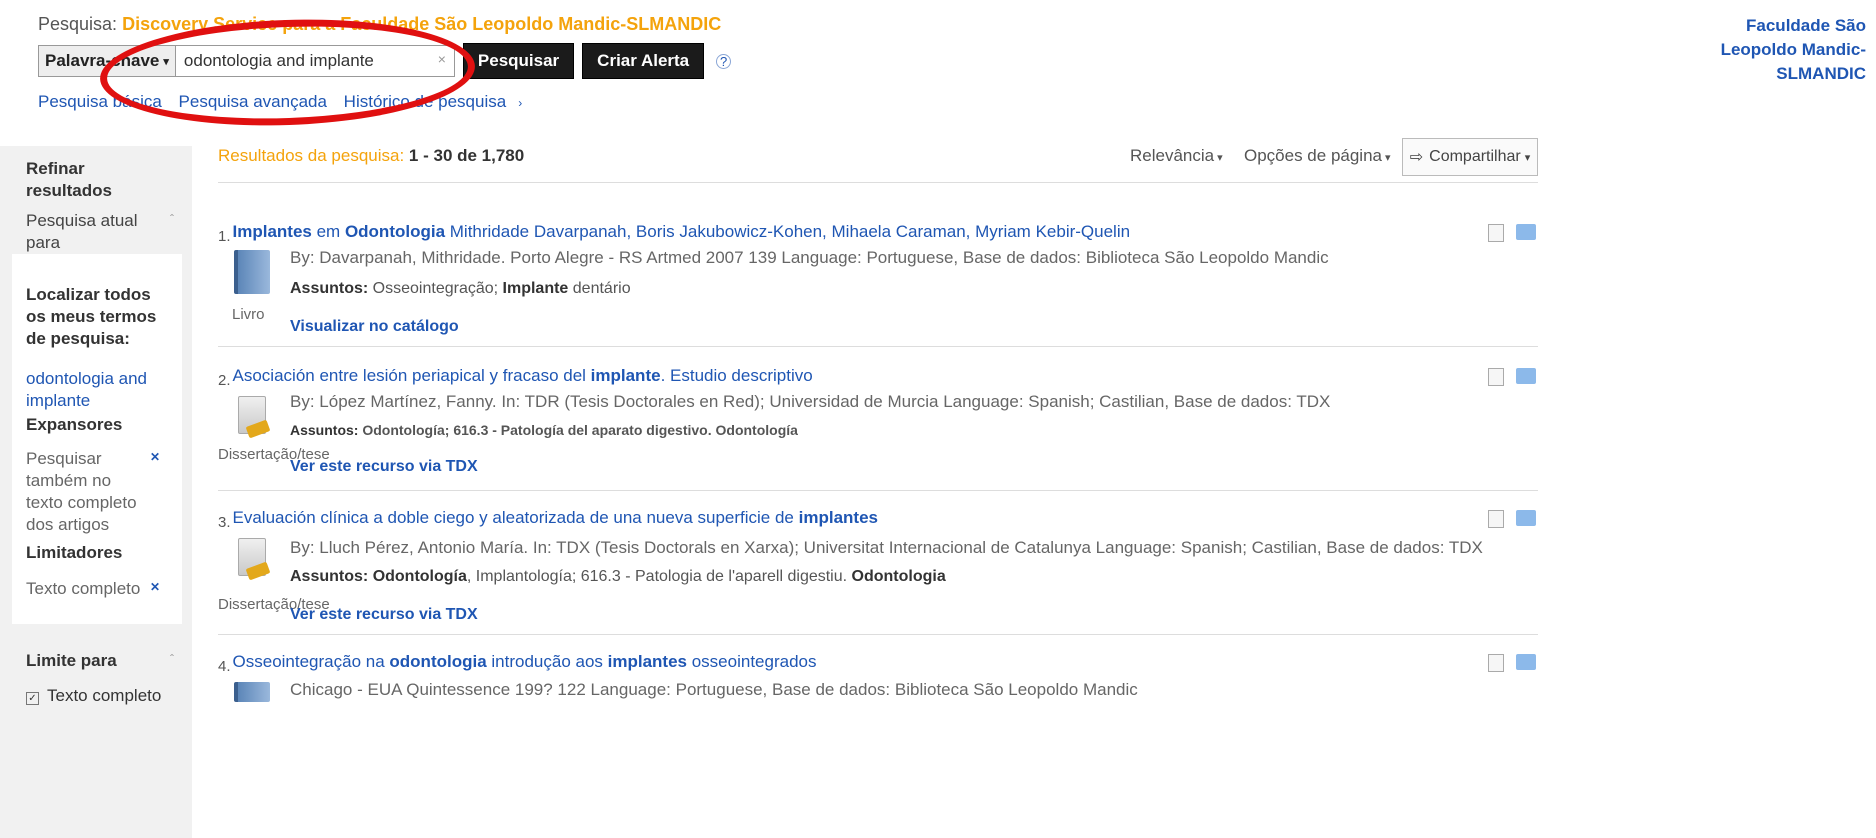 Image resolution: width=1876 pixels, height=838 pixels. I want to click on expanders-heading: Expansores, so click(74, 424).